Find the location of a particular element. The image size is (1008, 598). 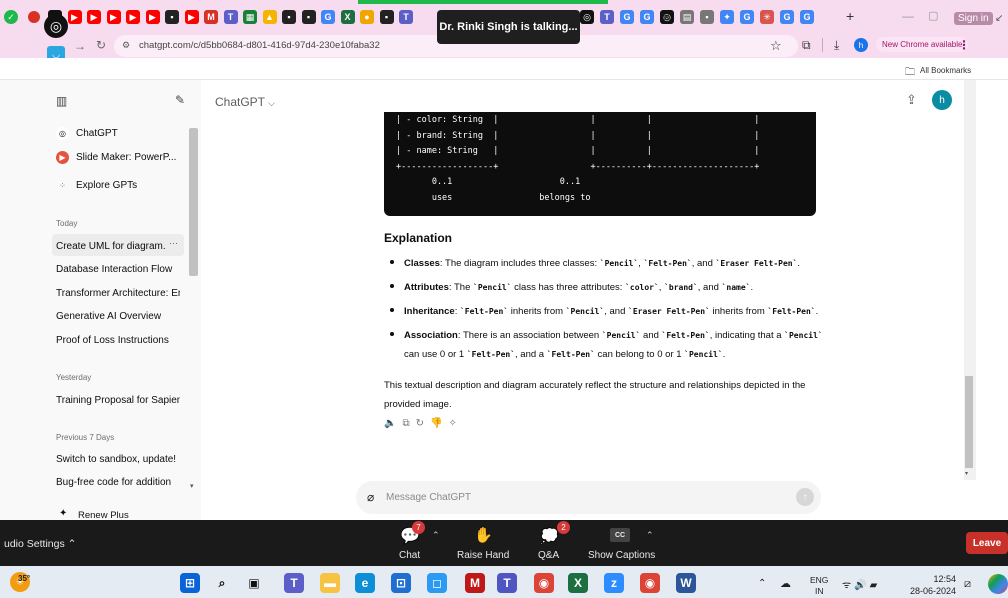

asterisk-tab-icon: ✳ is located at coordinates (767, 17).